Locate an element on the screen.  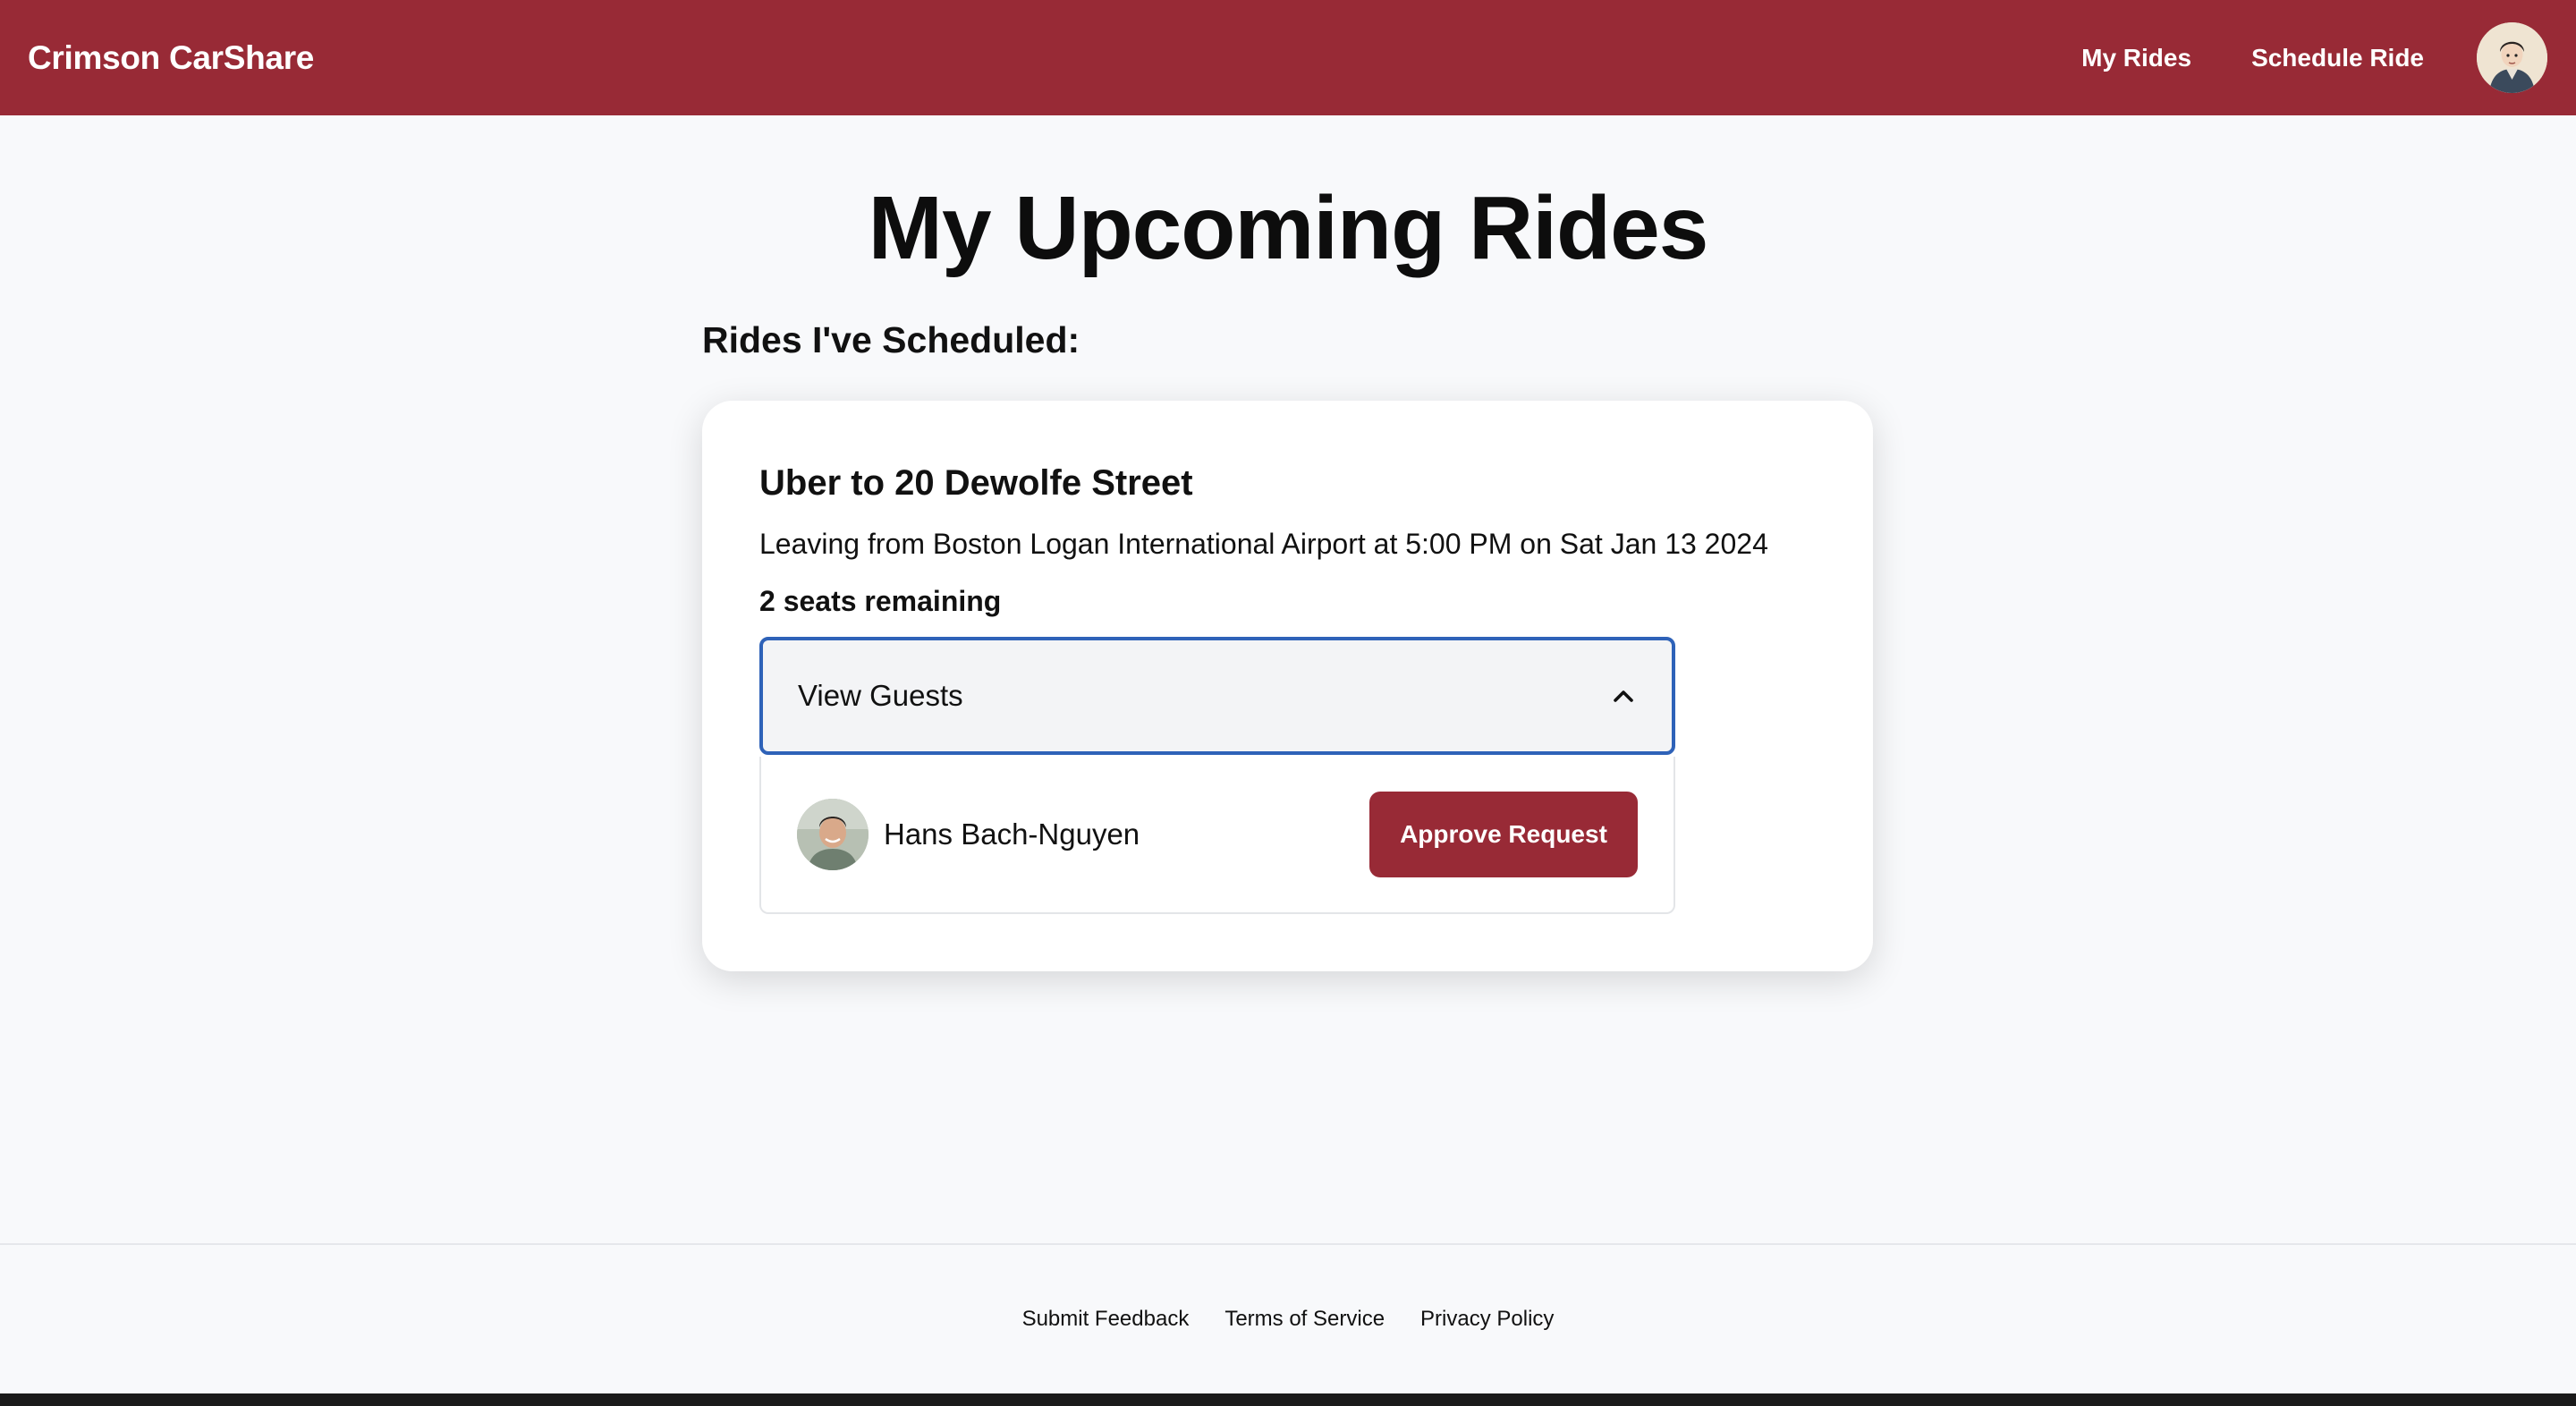
guest-avatar is located at coordinates (833, 835).